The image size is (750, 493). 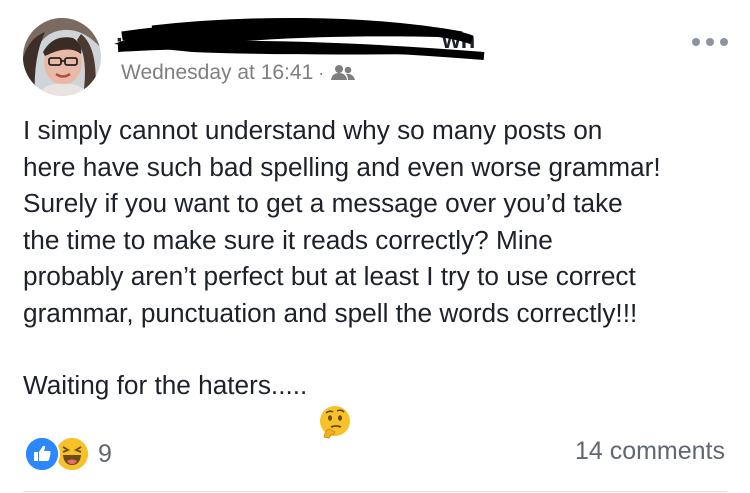 I want to click on like-icon, so click(x=42, y=454).